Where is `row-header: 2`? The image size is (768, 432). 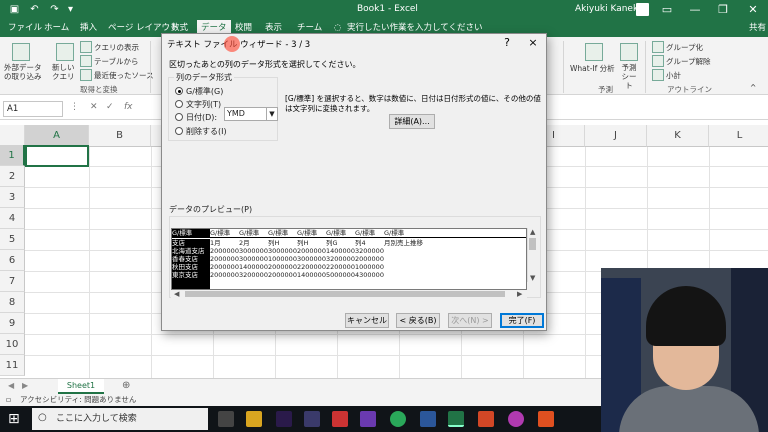
row-header: 2 is located at coordinates (12, 176).